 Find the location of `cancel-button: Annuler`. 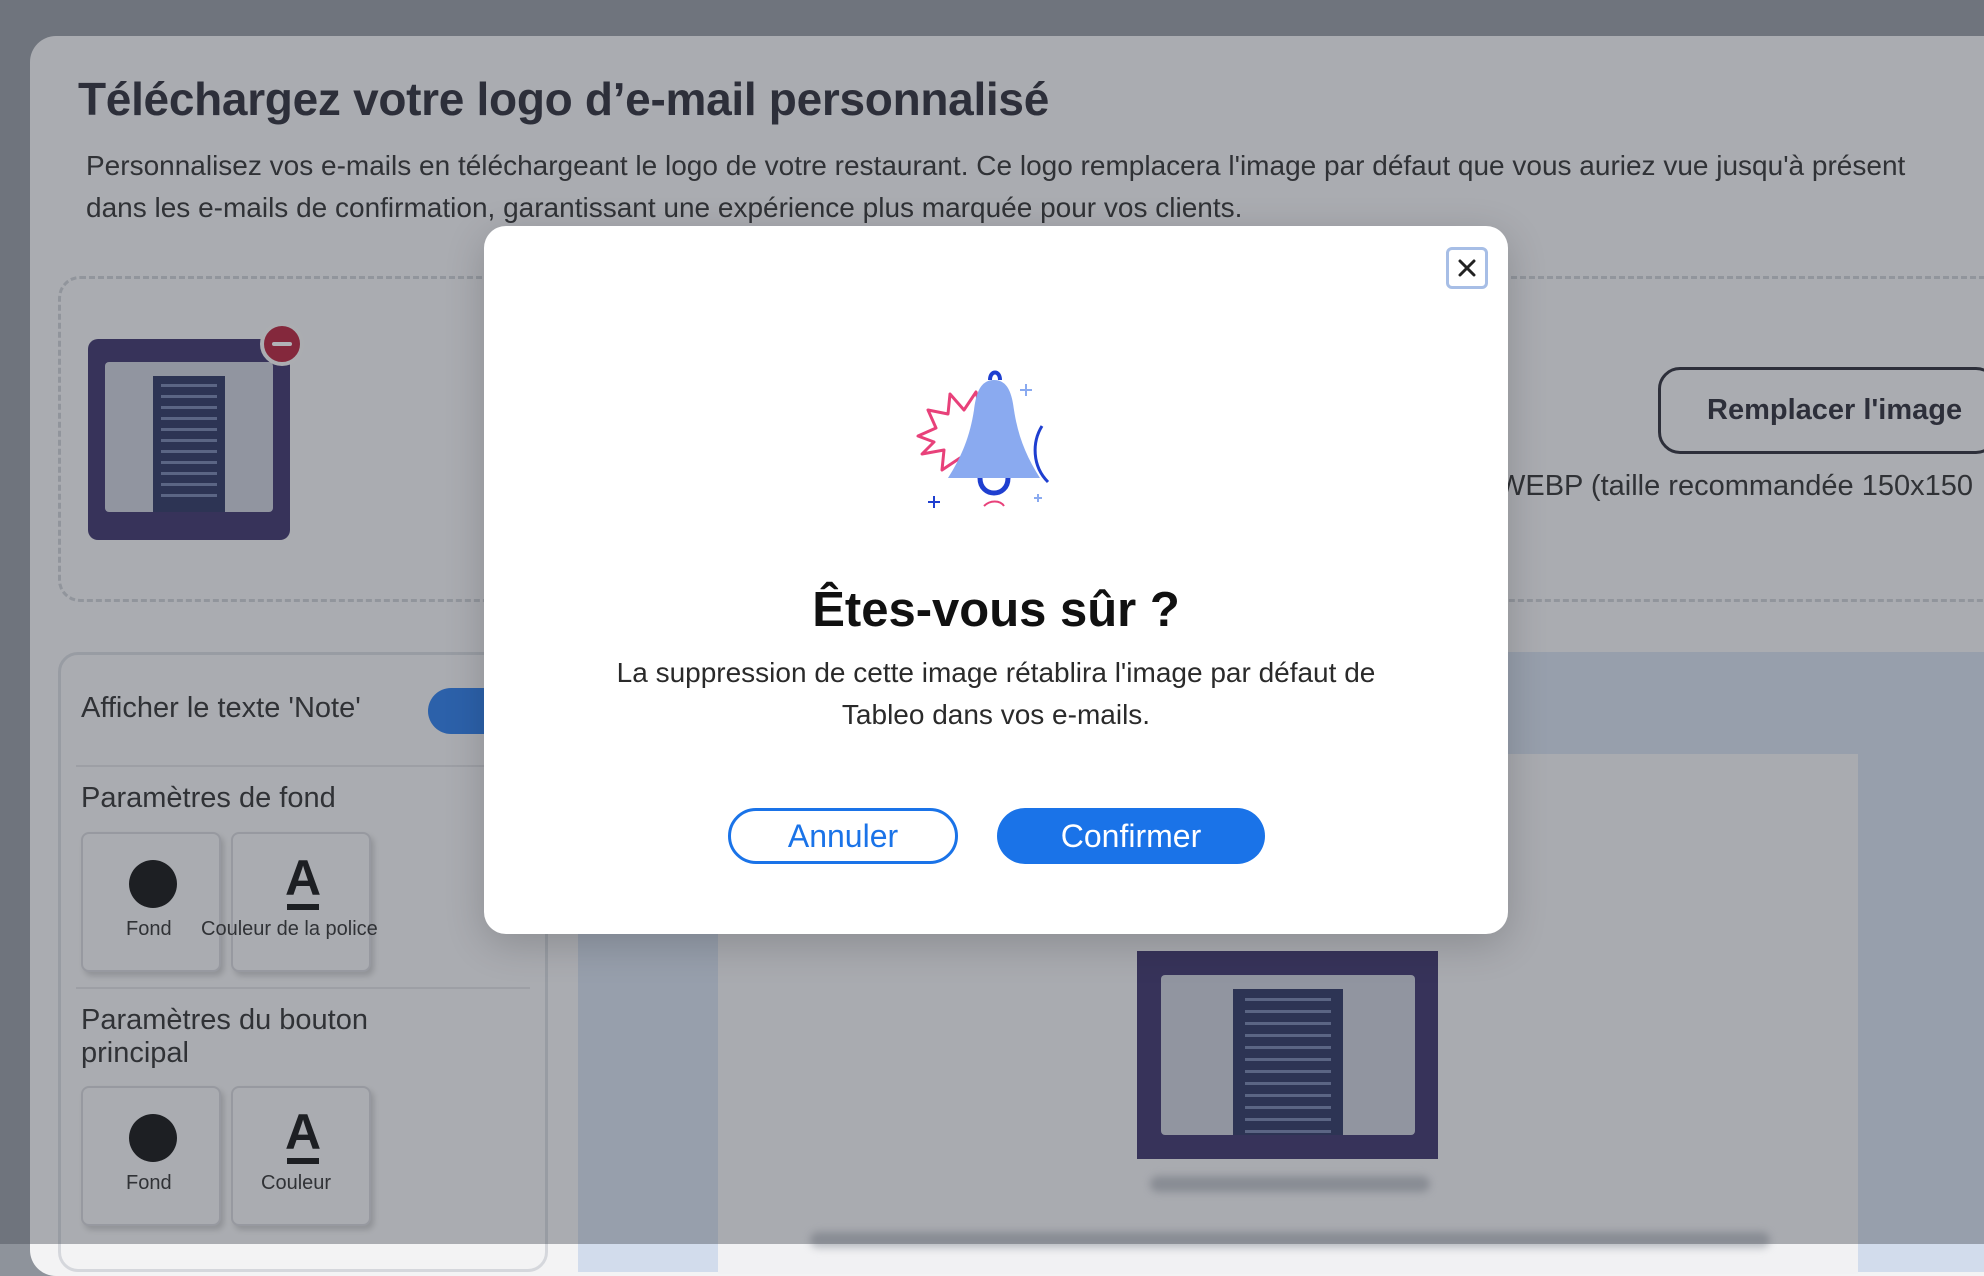

cancel-button: Annuler is located at coordinates (843, 836).